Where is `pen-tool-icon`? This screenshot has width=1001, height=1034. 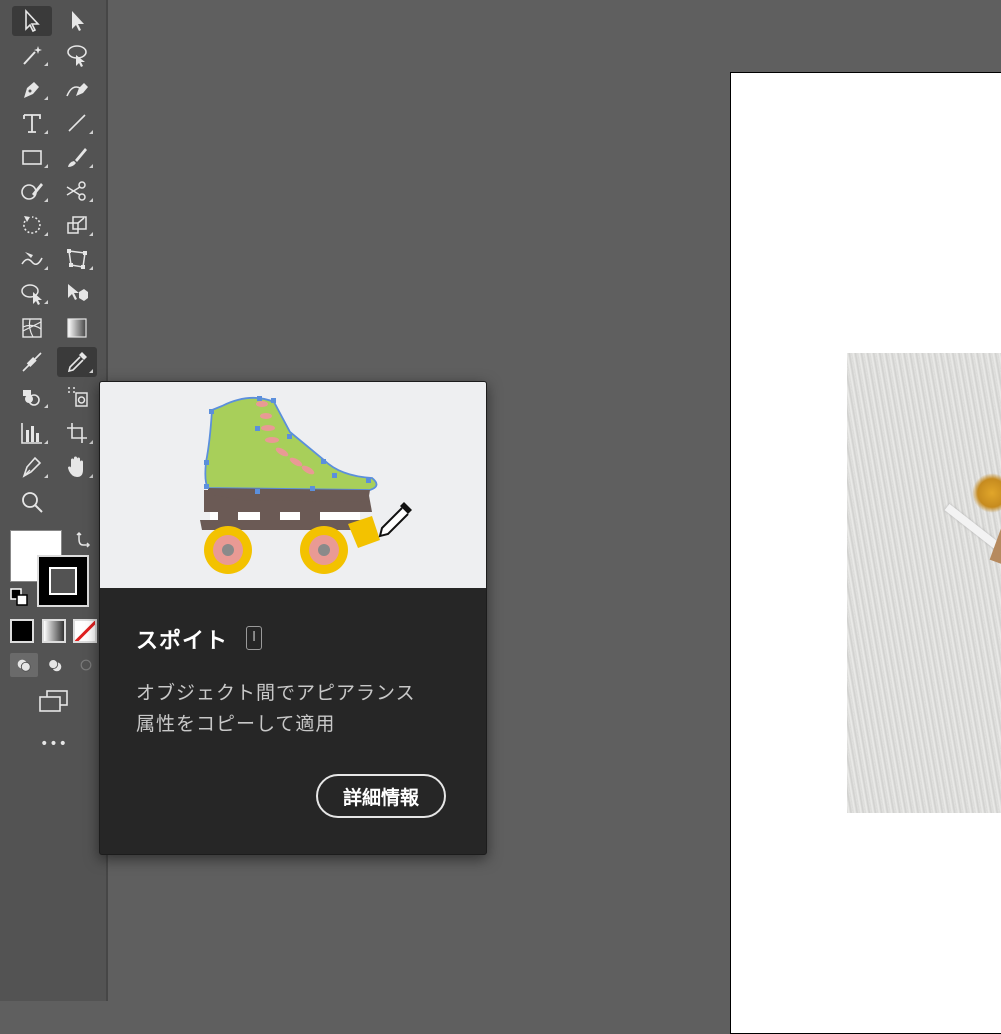 pen-tool-icon is located at coordinates (31, 90).